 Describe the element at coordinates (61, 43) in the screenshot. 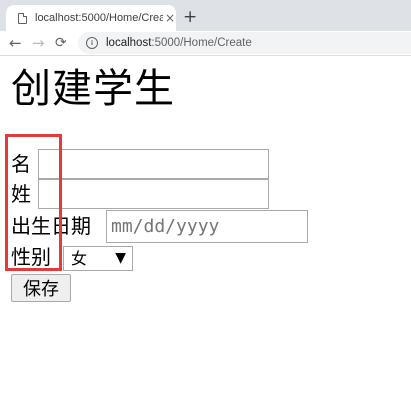

I see `reload-icon: ⟳` at that location.